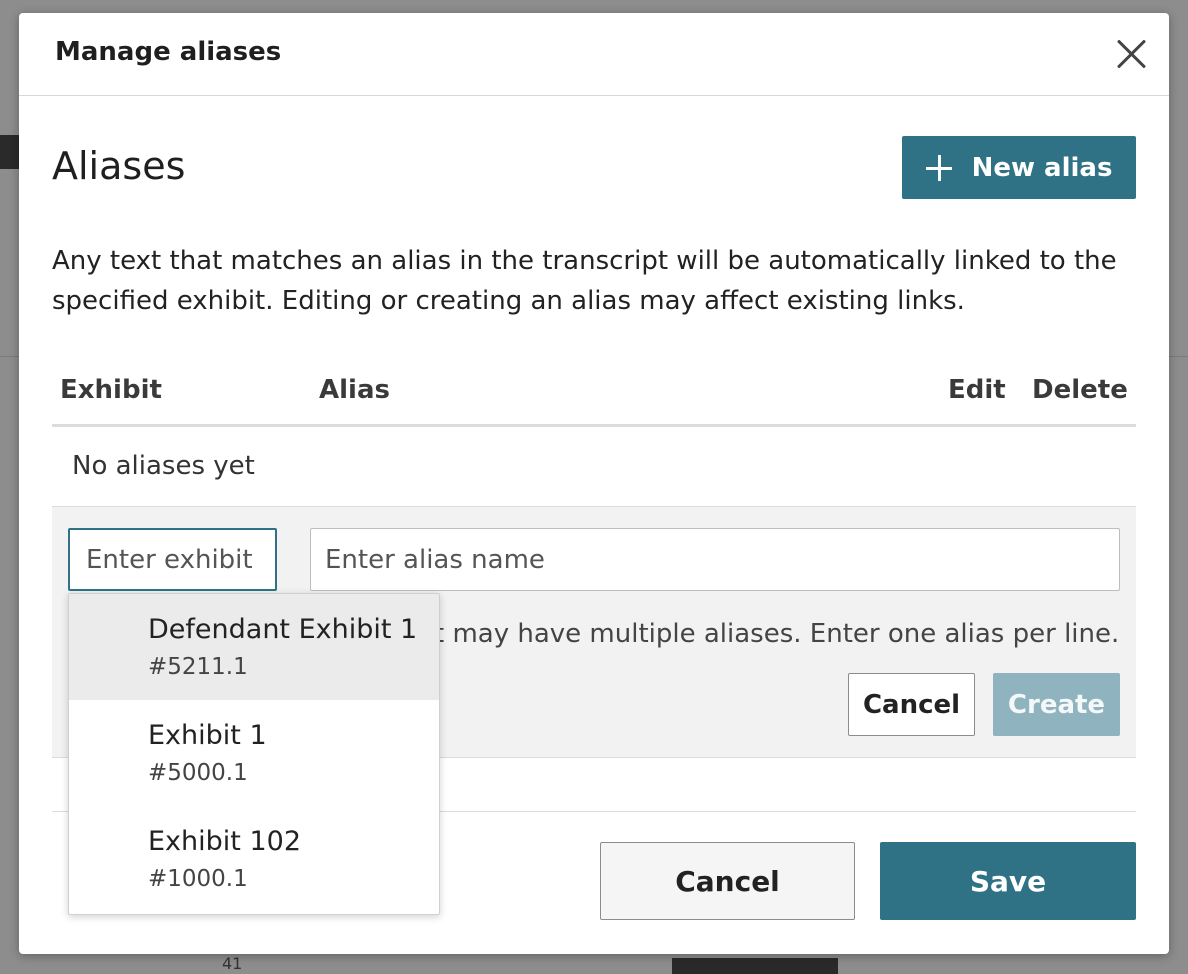 Image resolution: width=1188 pixels, height=974 pixels. What do you see at coordinates (977, 390) in the screenshot?
I see `column-header-edit: Edit` at bounding box center [977, 390].